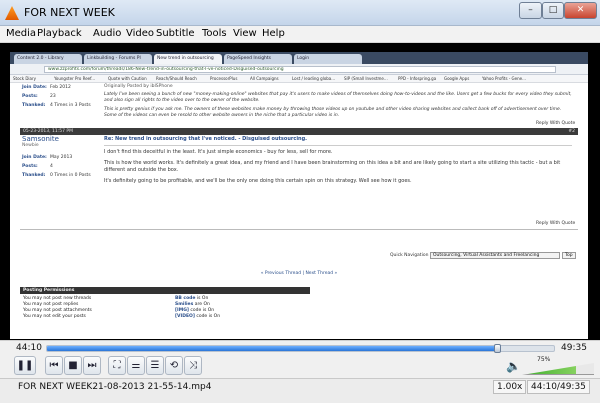  Describe the element at coordinates (29, 348) in the screenshot. I see `elapsed-time: 44:10` at that location.